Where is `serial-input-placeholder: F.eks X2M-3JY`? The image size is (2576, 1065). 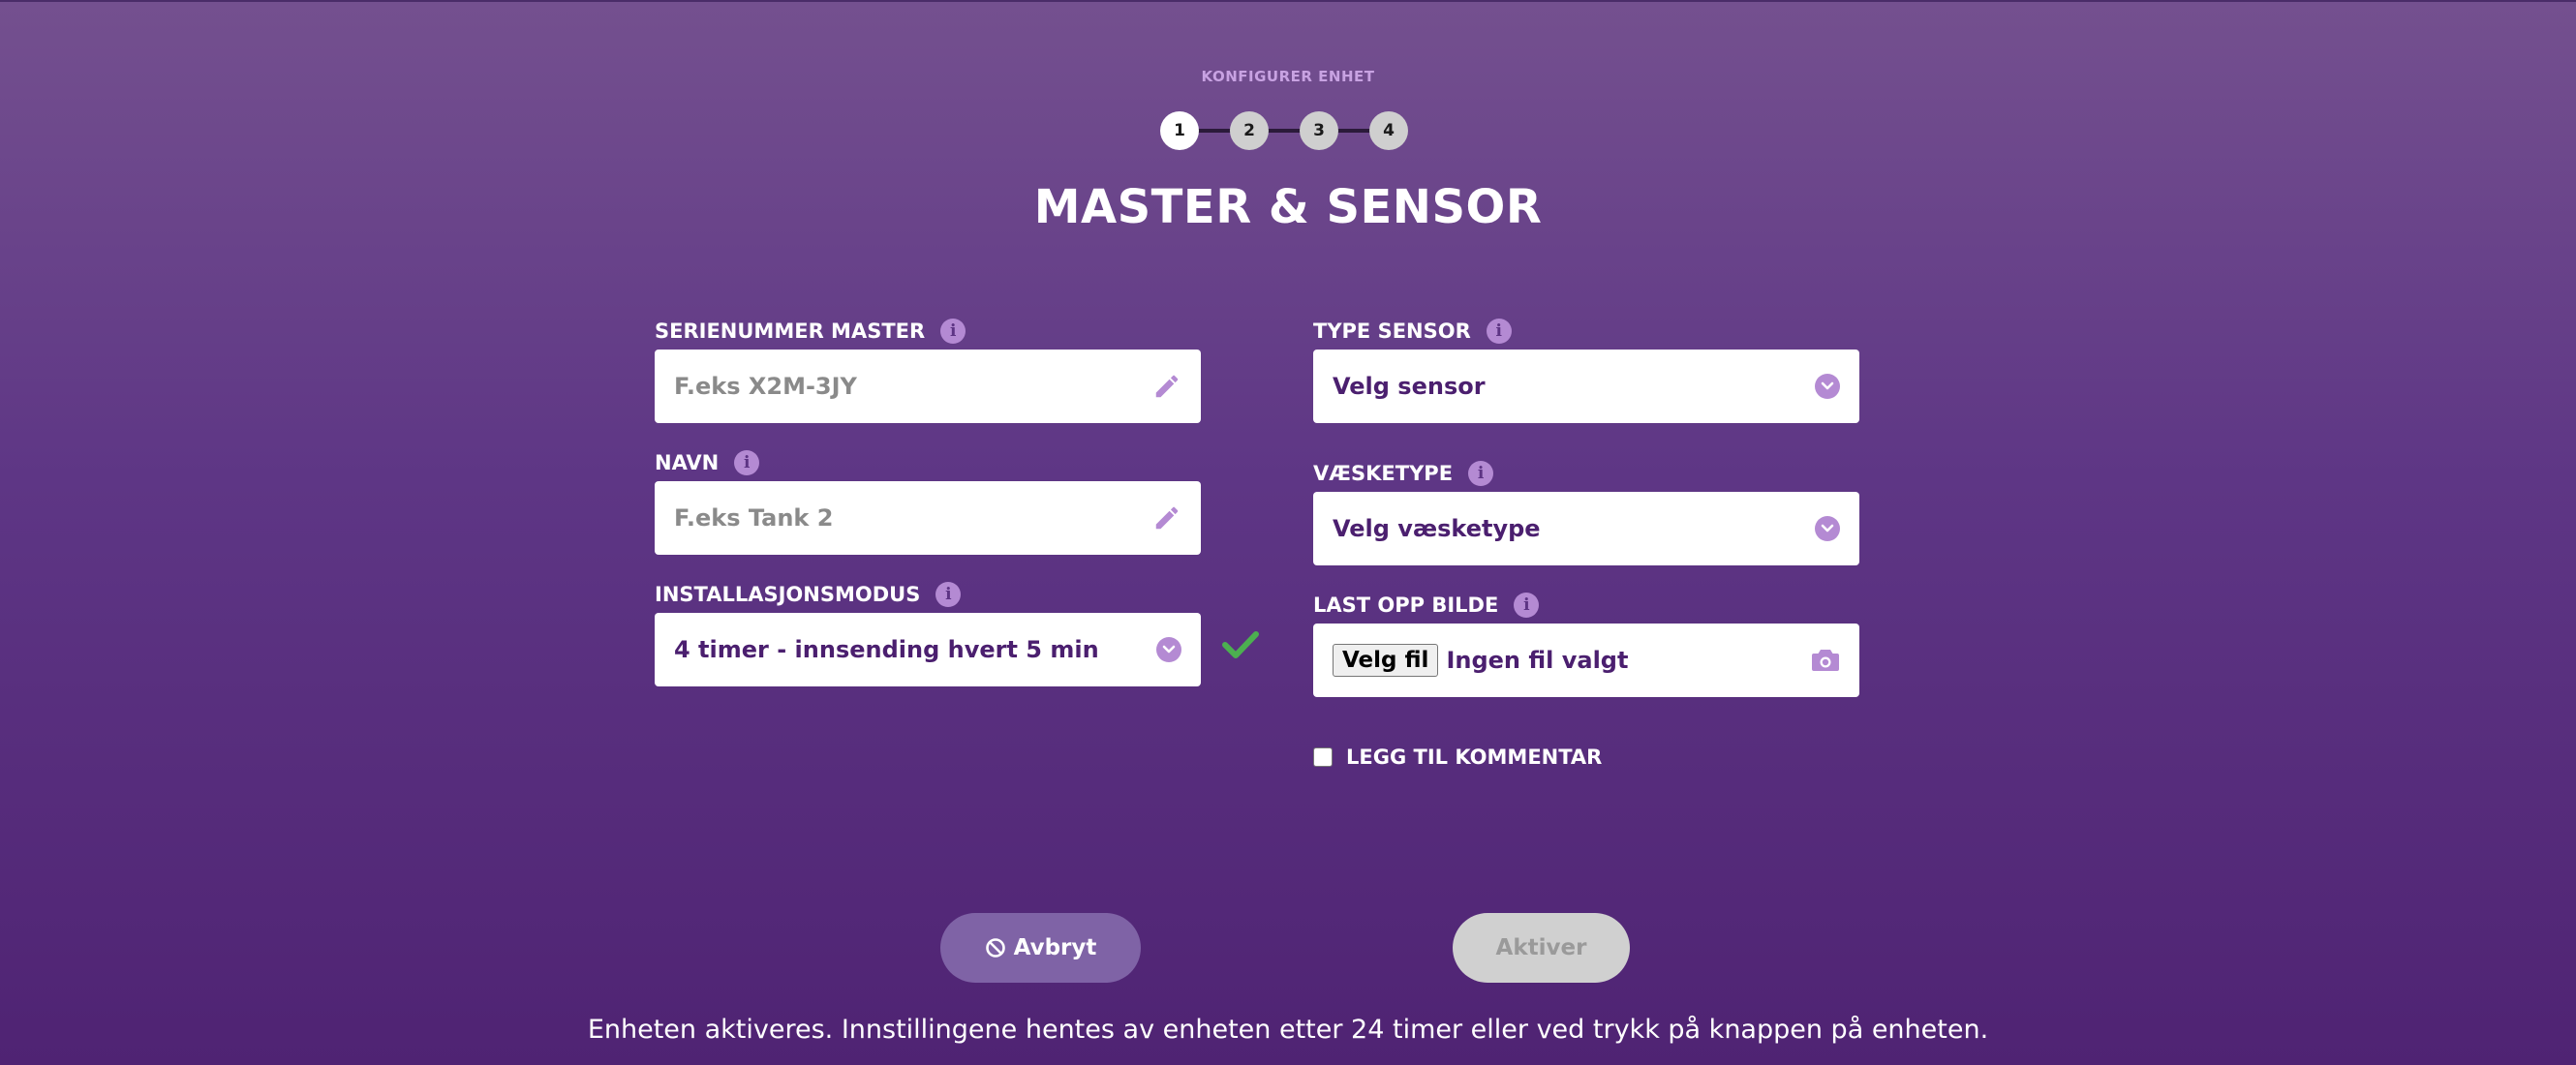 serial-input-placeholder: F.eks X2M-3JY is located at coordinates (765, 386).